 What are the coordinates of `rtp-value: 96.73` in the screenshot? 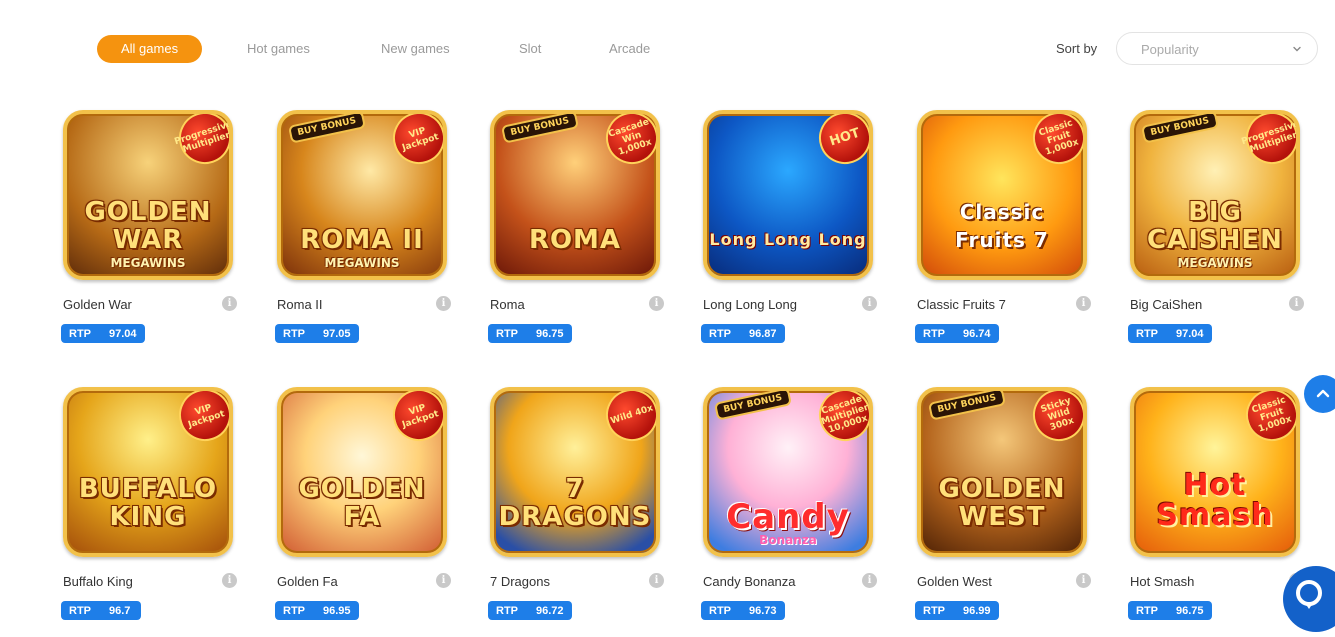 It's located at (763, 610).